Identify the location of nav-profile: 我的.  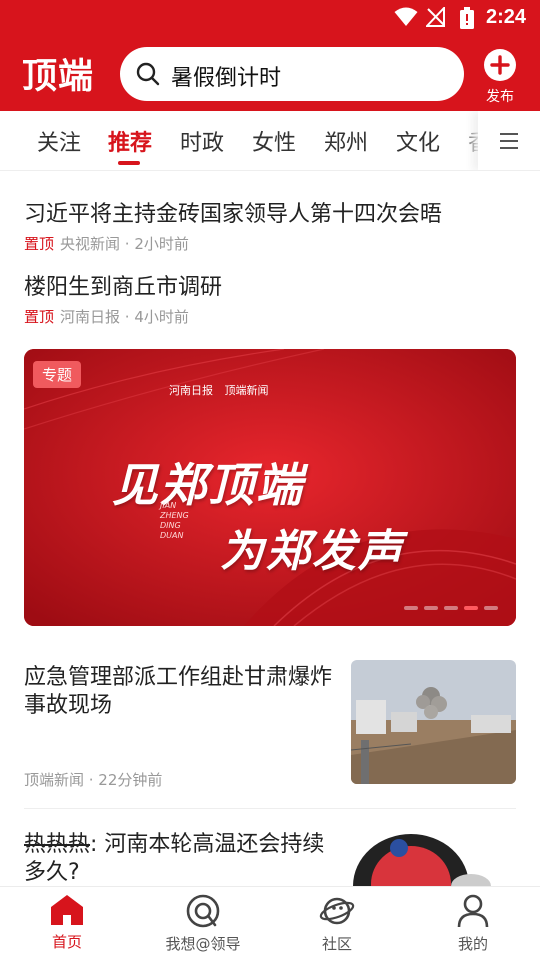
(473, 923).